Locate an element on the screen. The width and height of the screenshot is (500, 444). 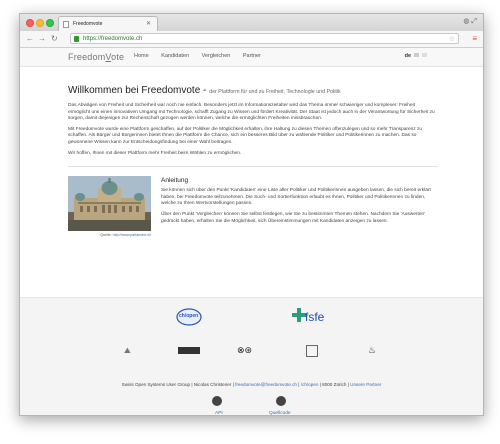
address-bar: https://freedomvote.ch ☆ is located at coordinates (264, 38).